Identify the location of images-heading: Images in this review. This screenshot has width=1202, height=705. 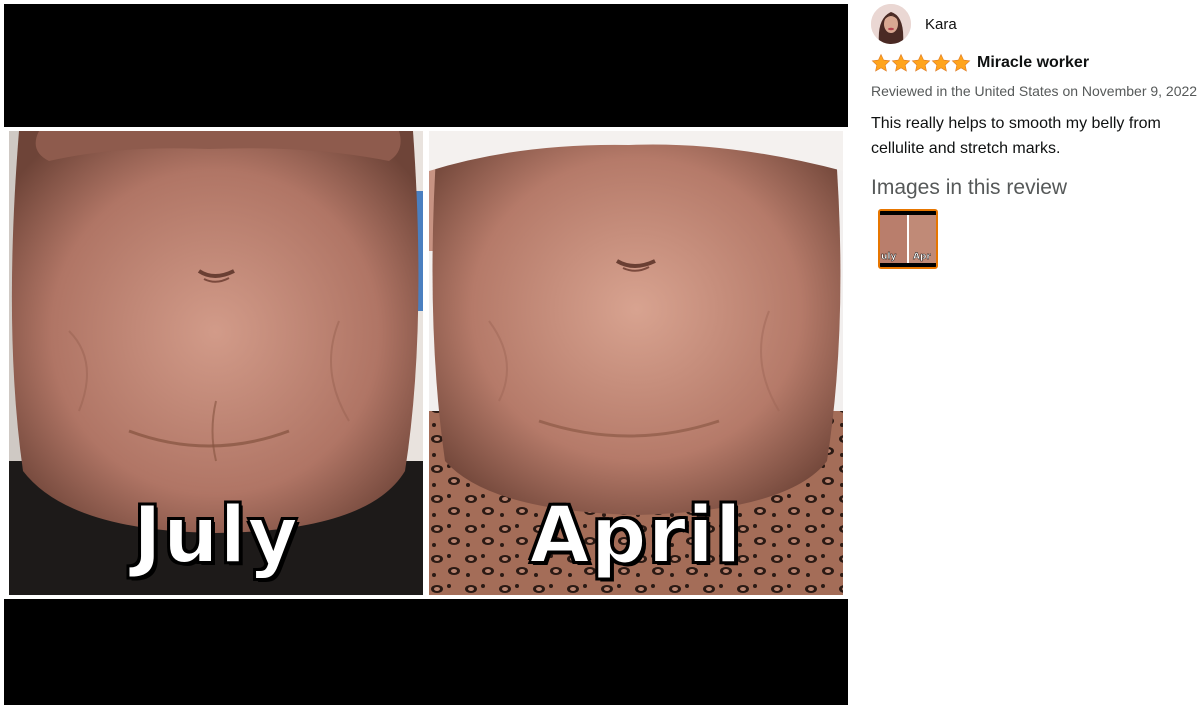
(969, 187).